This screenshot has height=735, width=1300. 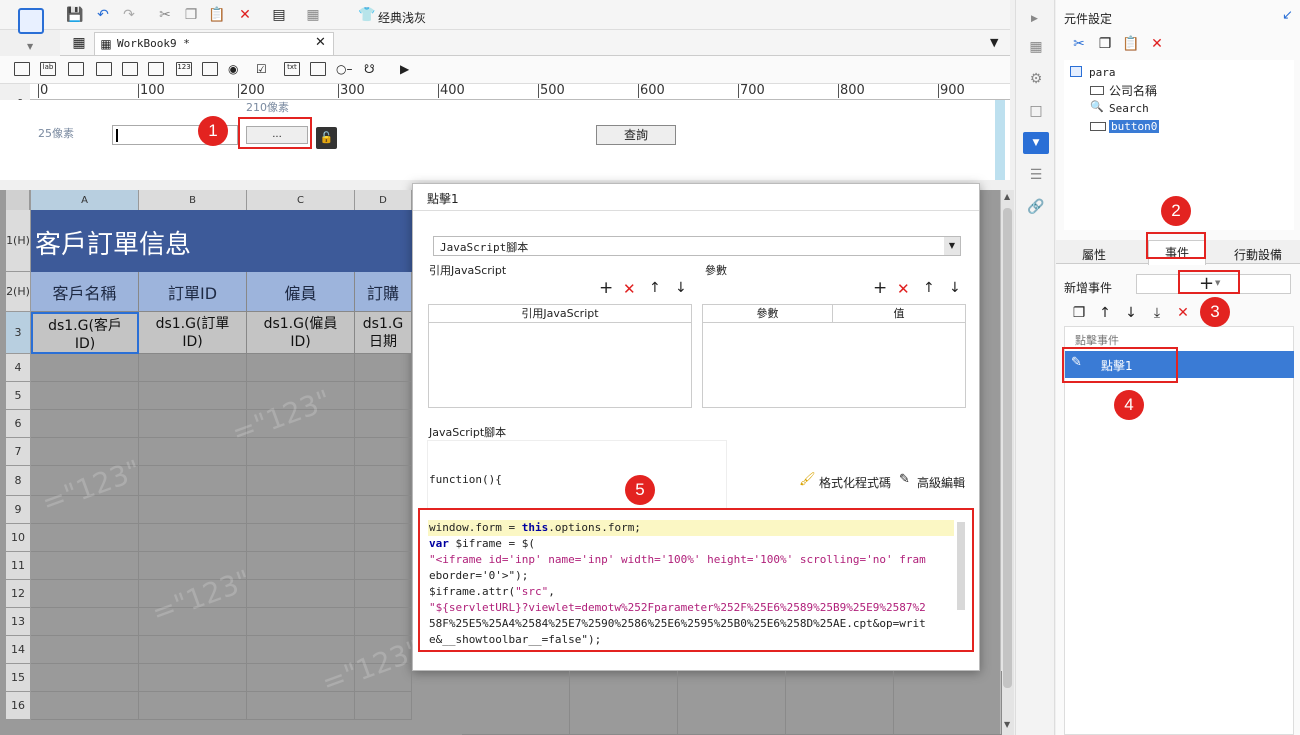 What do you see at coordinates (1131, 44) in the screenshot?
I see `panel-paste-icon: 📋` at bounding box center [1131, 44].